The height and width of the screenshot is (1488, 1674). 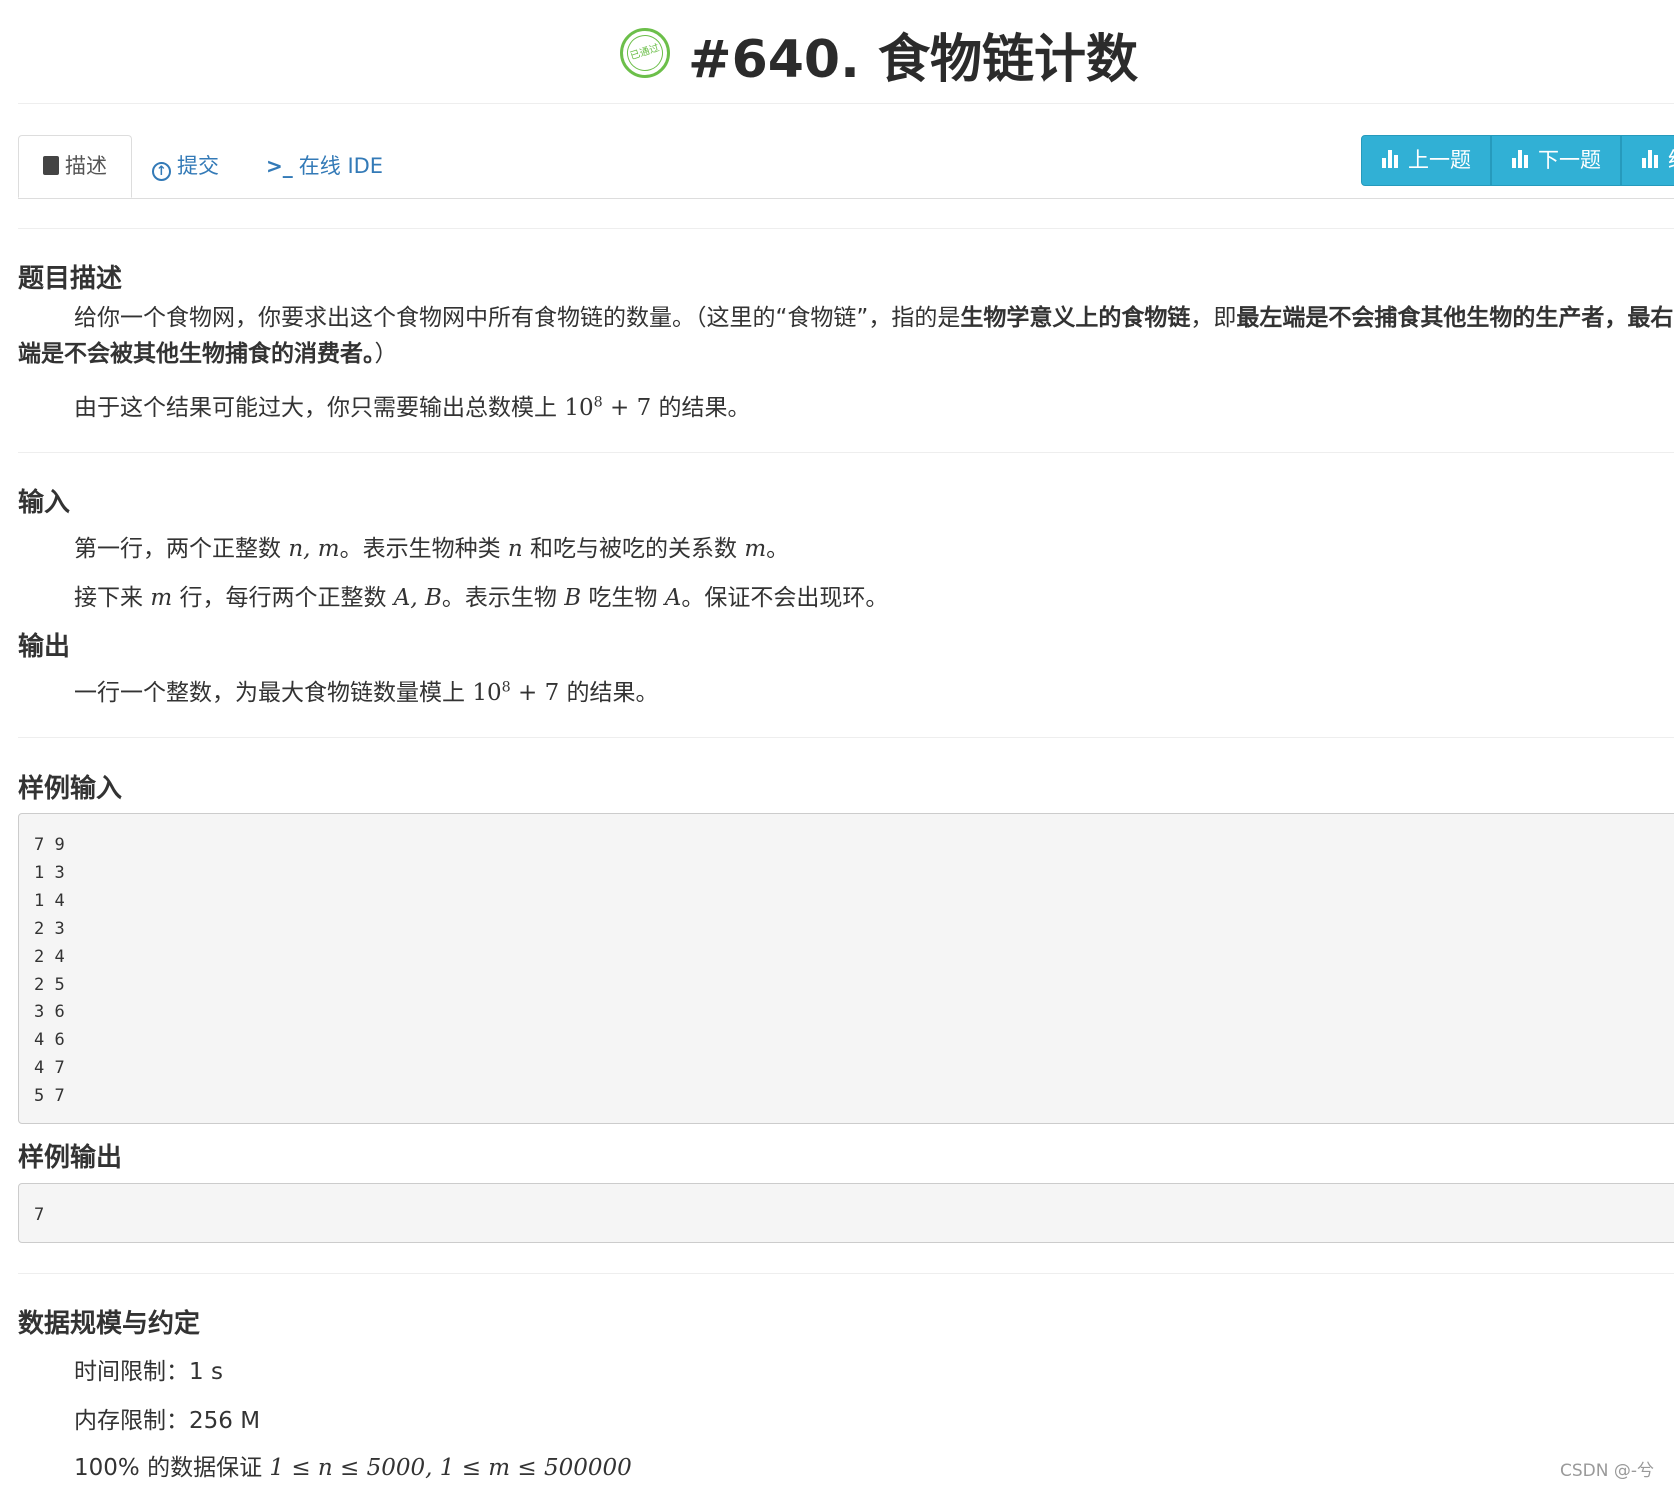 I want to click on section-heading-description: 题目描述, so click(x=70, y=279).